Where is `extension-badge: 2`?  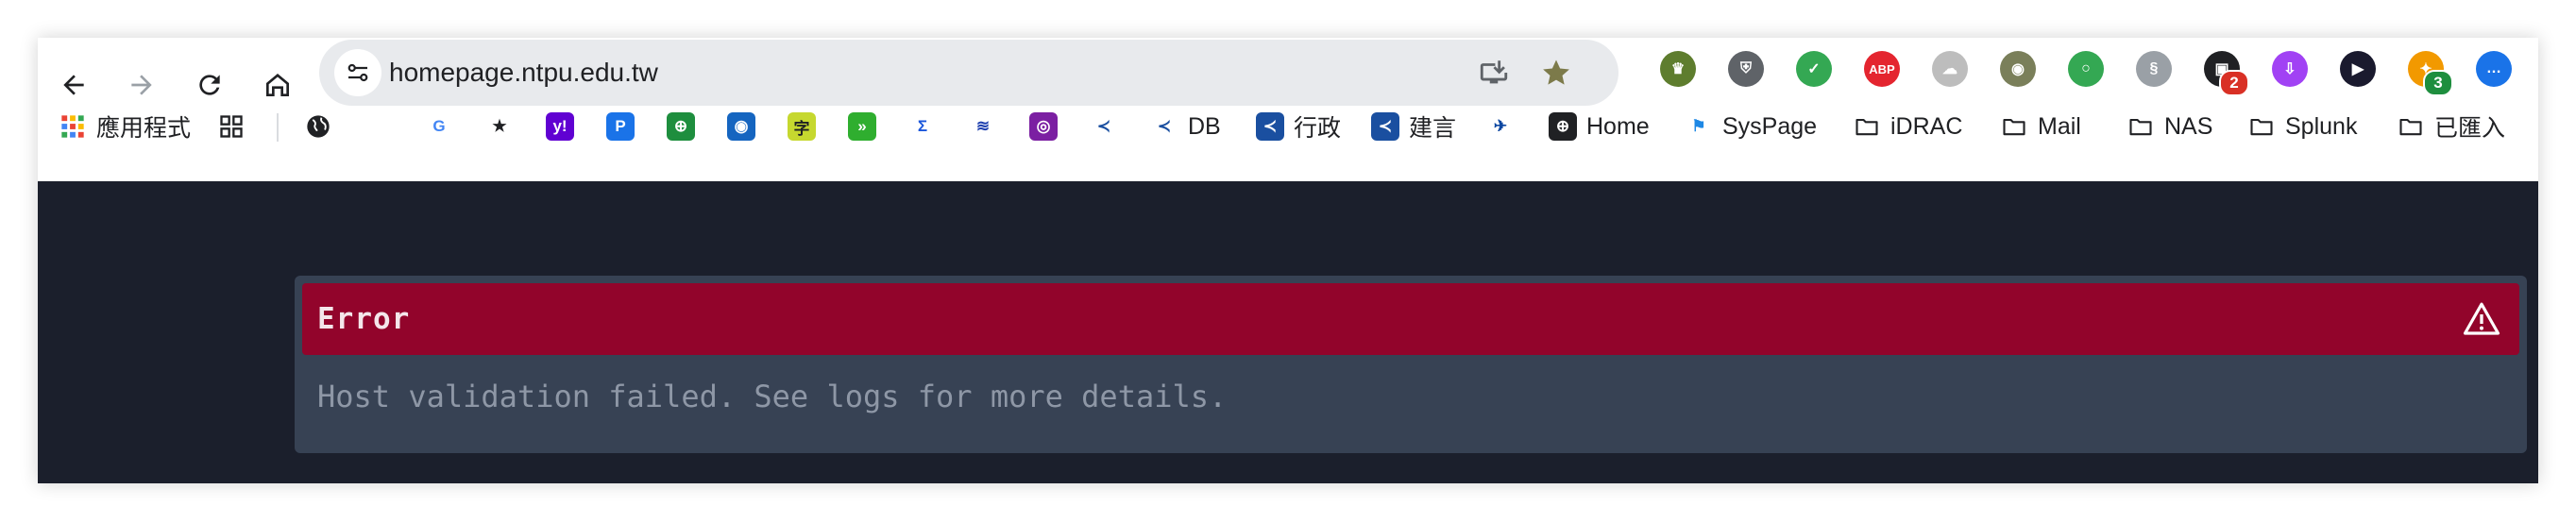 extension-badge: 2 is located at coordinates (2234, 83).